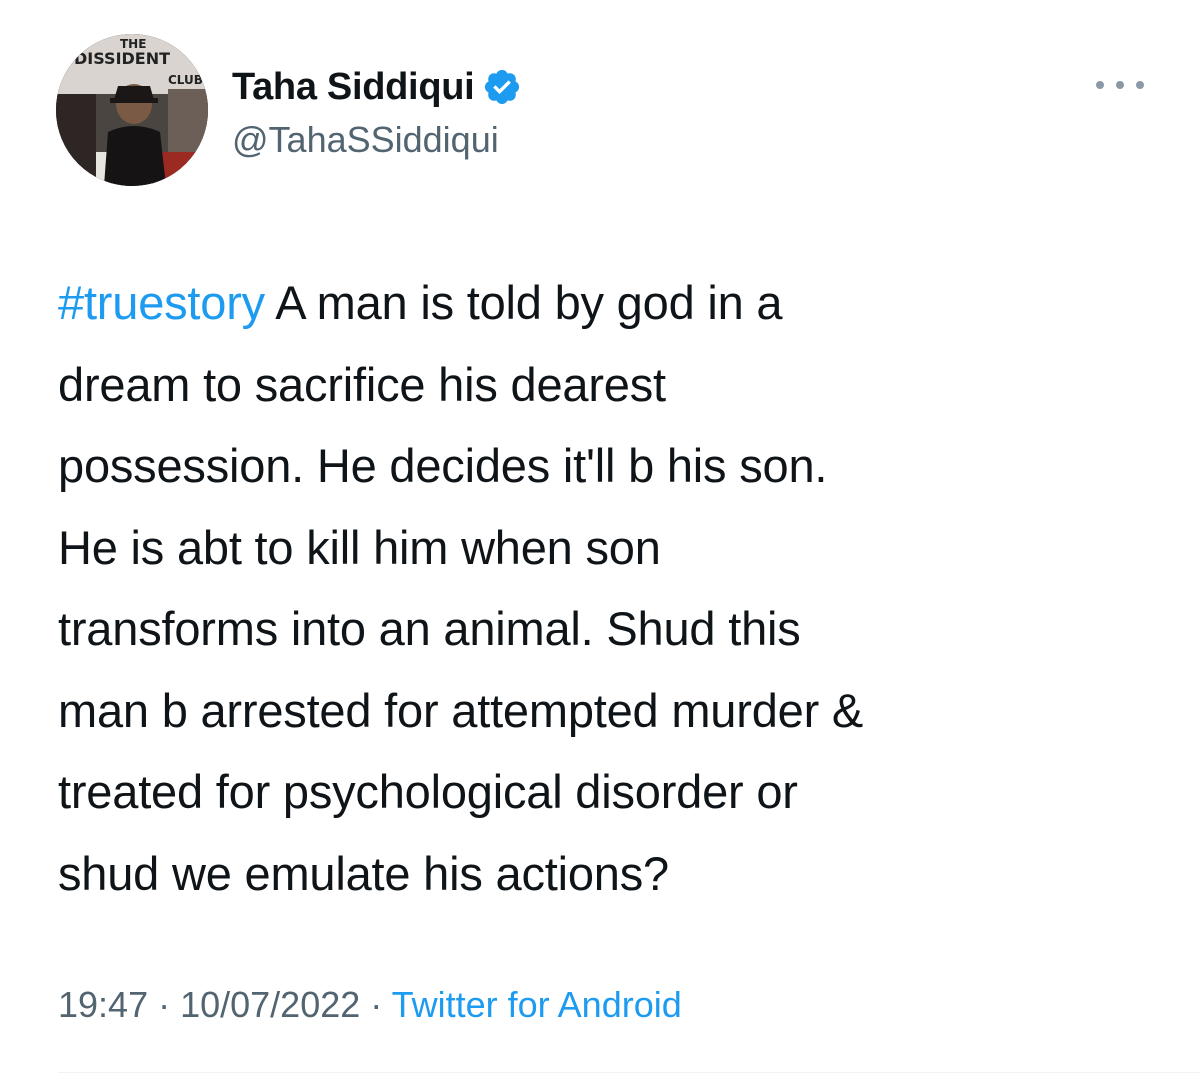 Image resolution: width=1200 pixels, height=1086 pixels. I want to click on tweet-source-link: Twitter for Android, so click(537, 1004).